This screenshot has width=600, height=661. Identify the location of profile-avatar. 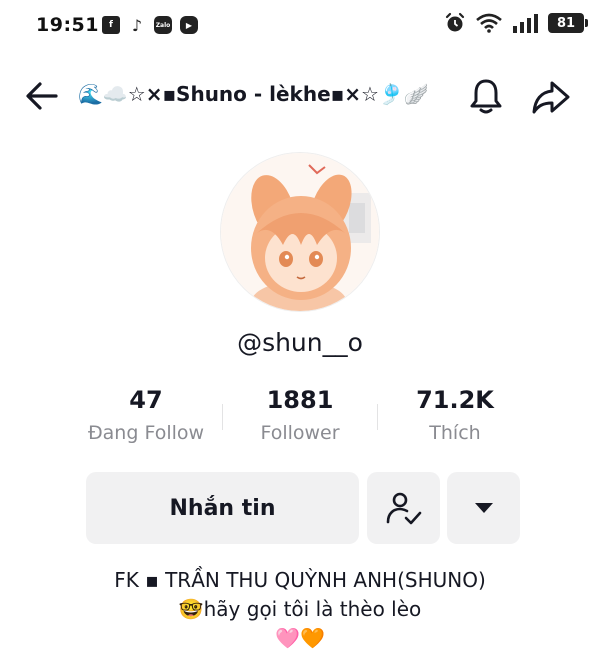
(300, 232).